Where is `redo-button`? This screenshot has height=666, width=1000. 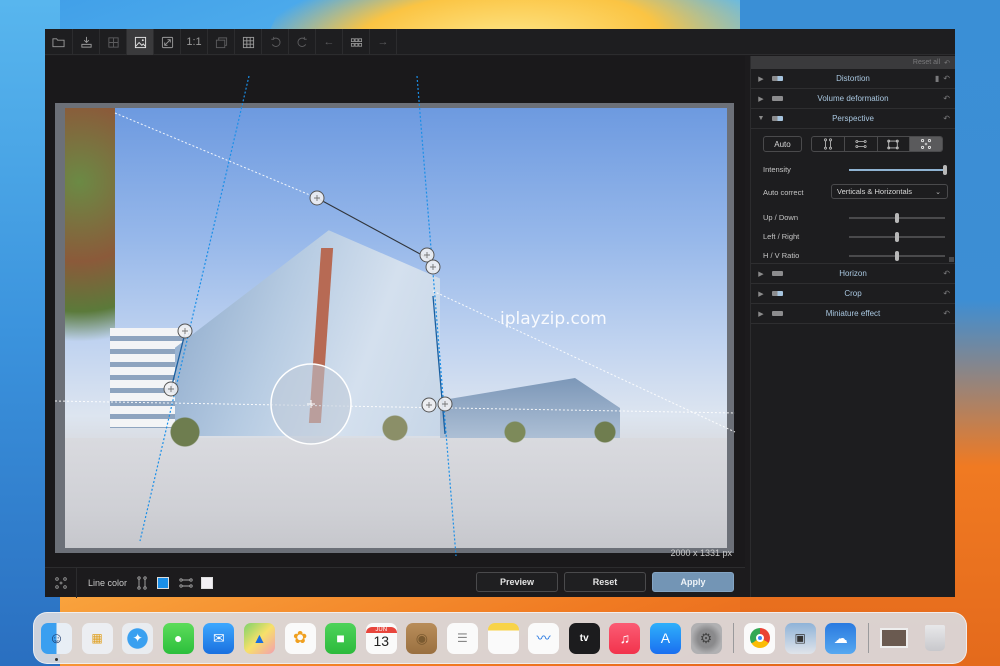
redo-button is located at coordinates (302, 42).